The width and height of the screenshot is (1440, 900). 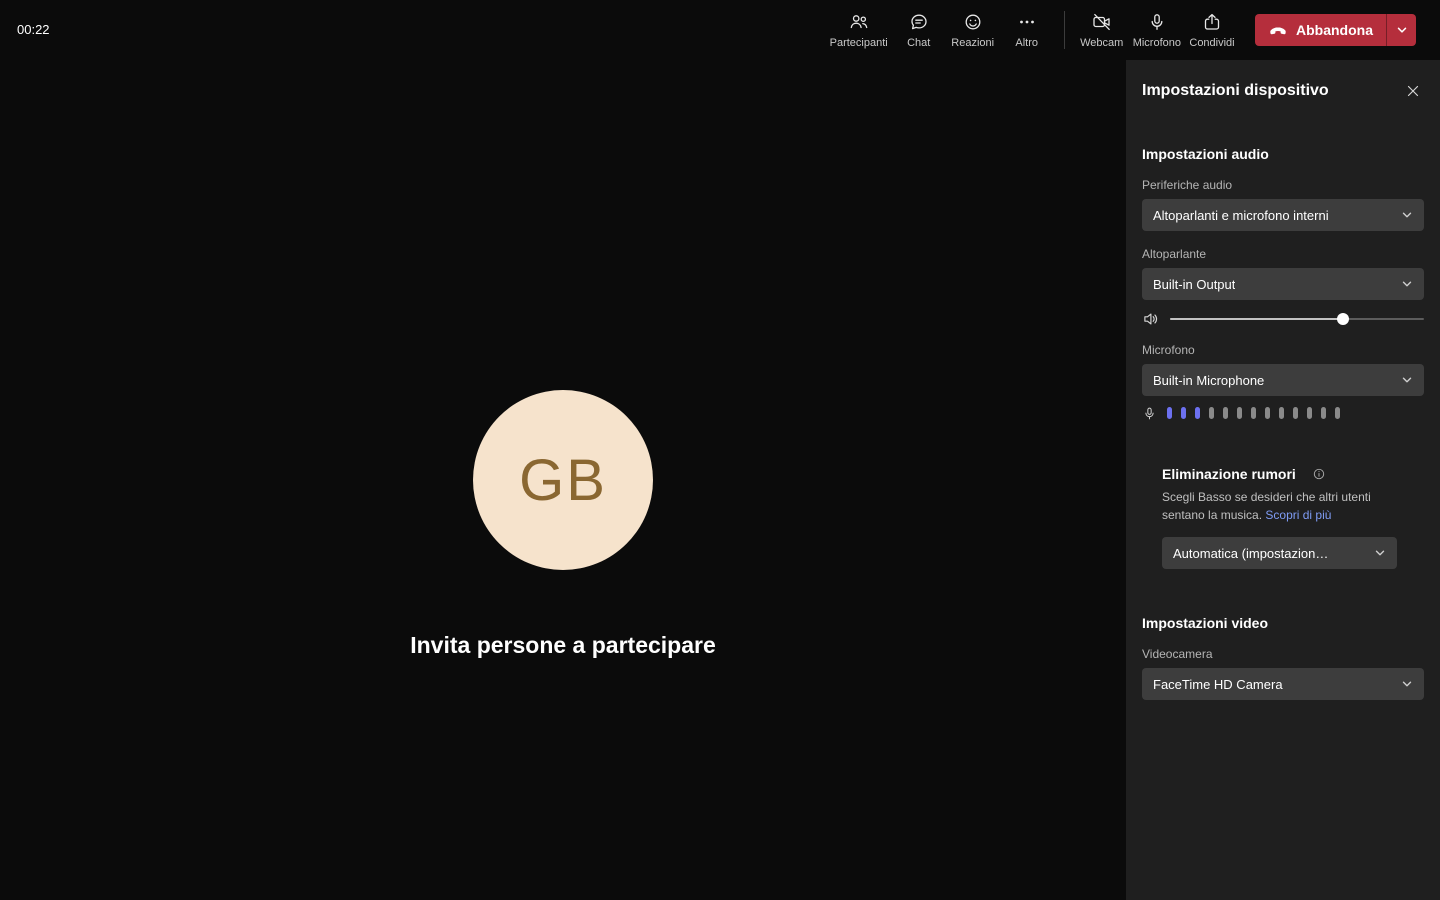 I want to click on noise-suppression-title: Eliminazione rumori, so click(x=1229, y=474).